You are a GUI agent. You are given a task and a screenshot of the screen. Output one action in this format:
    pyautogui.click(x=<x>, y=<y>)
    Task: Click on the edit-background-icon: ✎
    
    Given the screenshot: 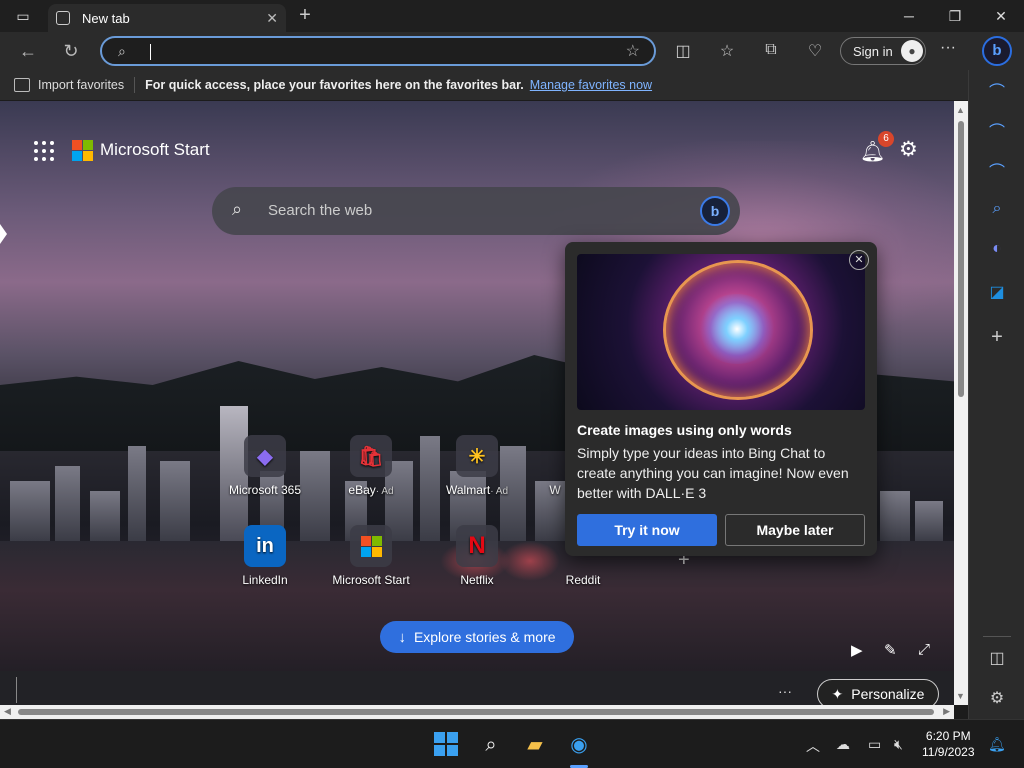 What is the action you would take?
    pyautogui.click(x=890, y=650)
    